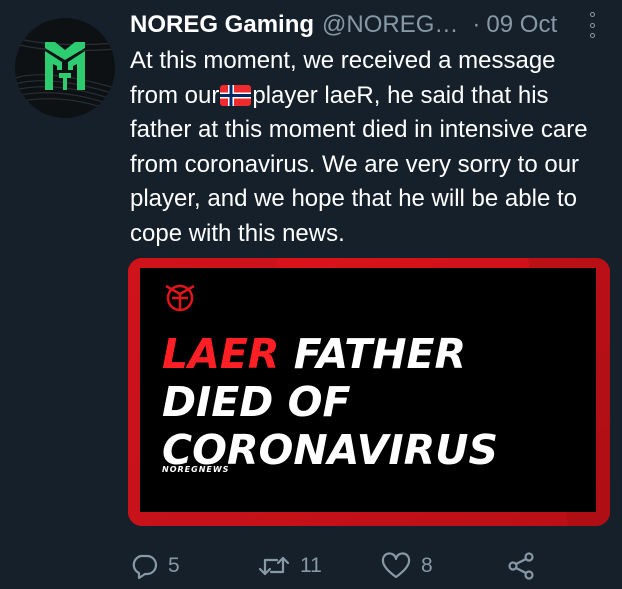 The height and width of the screenshot is (589, 622). What do you see at coordinates (521, 566) in the screenshot?
I see `share-icon` at bounding box center [521, 566].